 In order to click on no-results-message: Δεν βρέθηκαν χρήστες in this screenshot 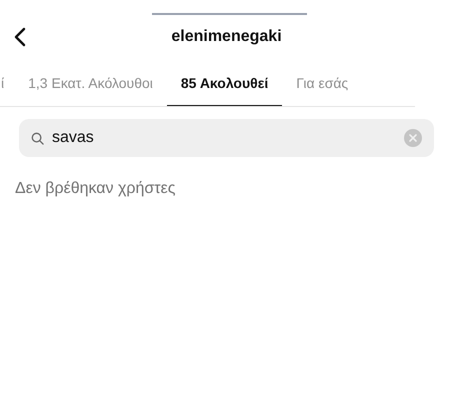, I will do `click(95, 189)`.